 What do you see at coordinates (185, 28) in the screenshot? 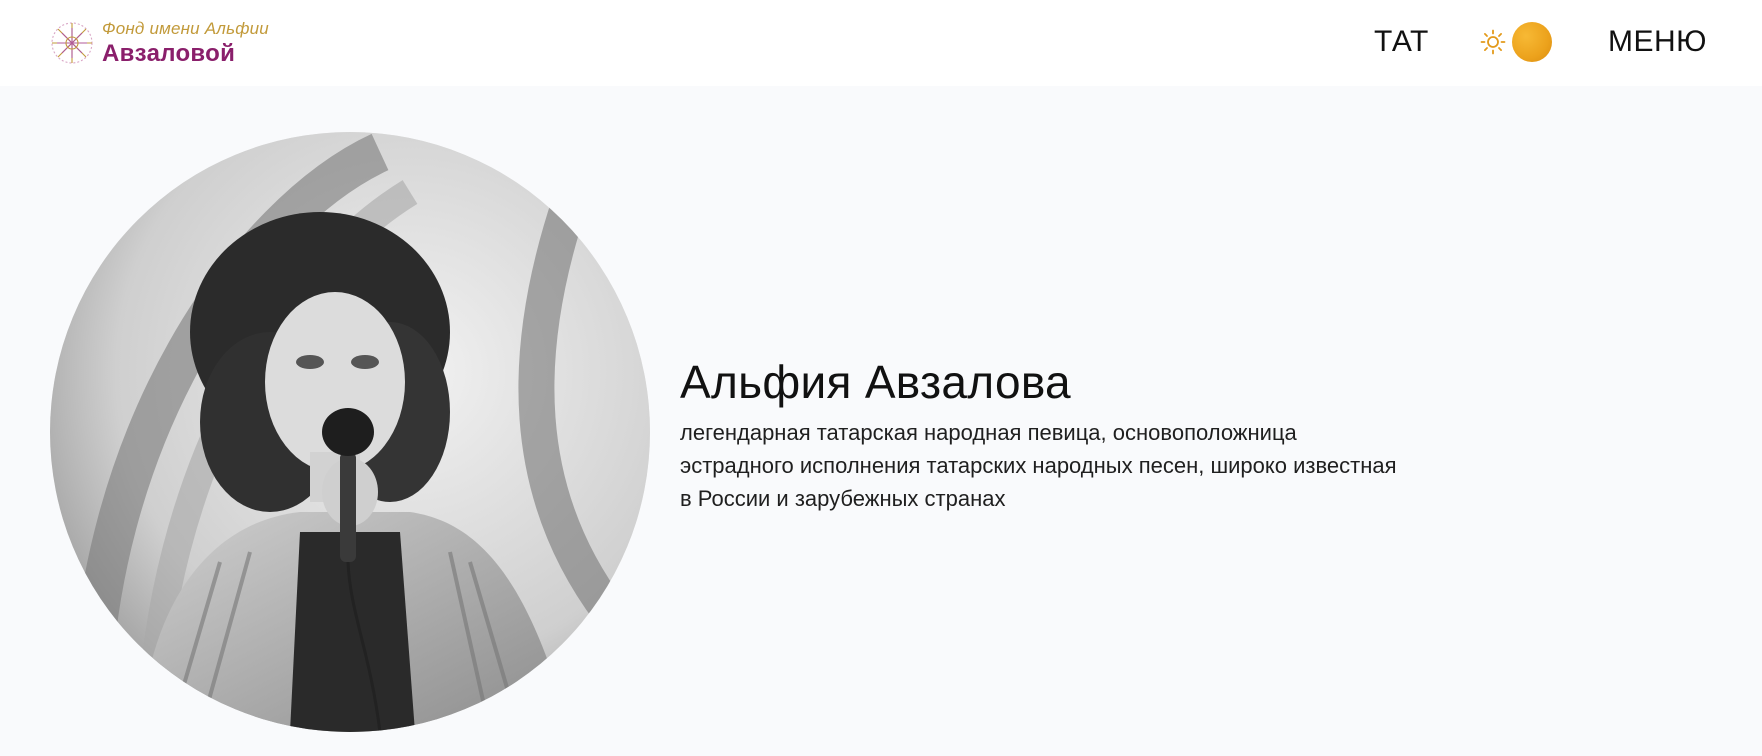
I see `logo-line-1: Фонд имени Альфии` at bounding box center [185, 28].